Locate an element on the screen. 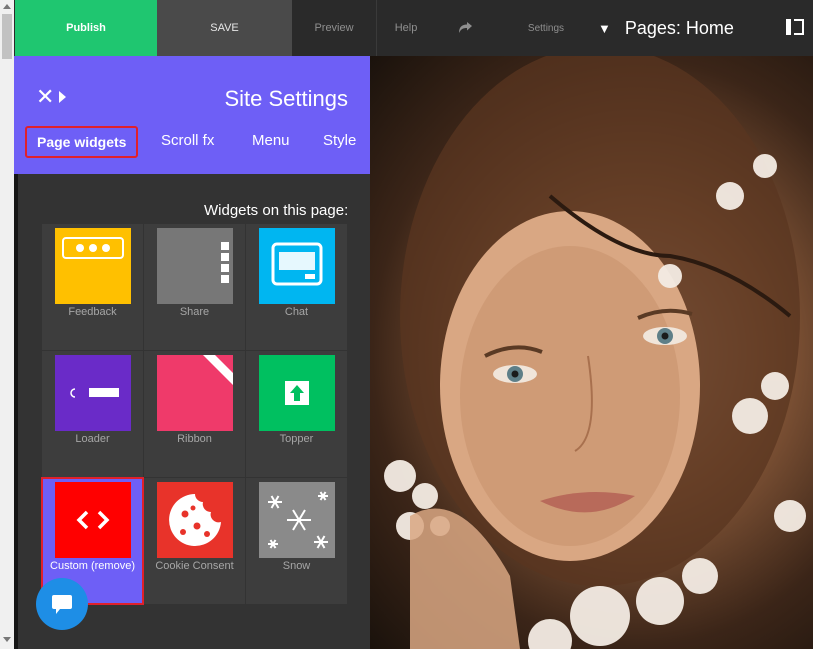  preview-button: Preview is located at coordinates (334, 28).